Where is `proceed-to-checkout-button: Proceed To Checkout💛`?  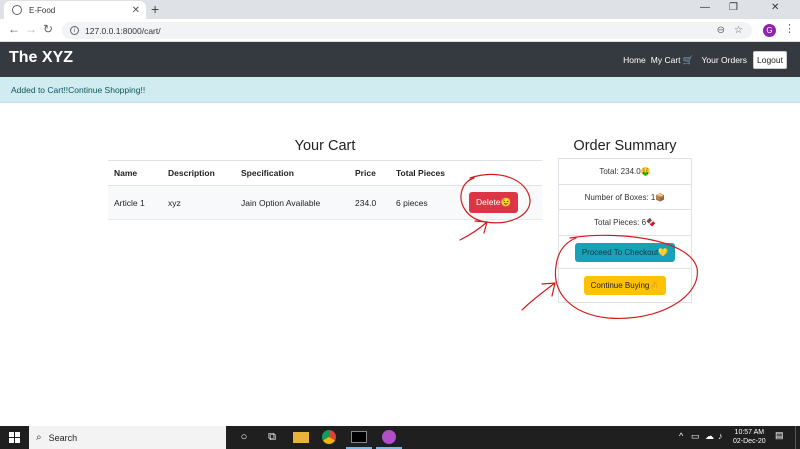
proceed-to-checkout-button: Proceed To Checkout💛 is located at coordinates (625, 252).